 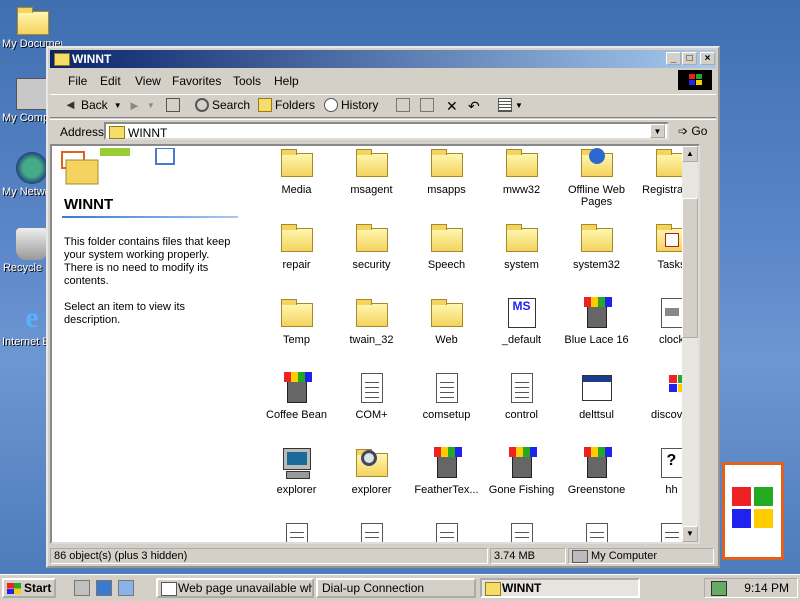 What do you see at coordinates (296, 321) in the screenshot?
I see `file-item: Temp` at bounding box center [296, 321].